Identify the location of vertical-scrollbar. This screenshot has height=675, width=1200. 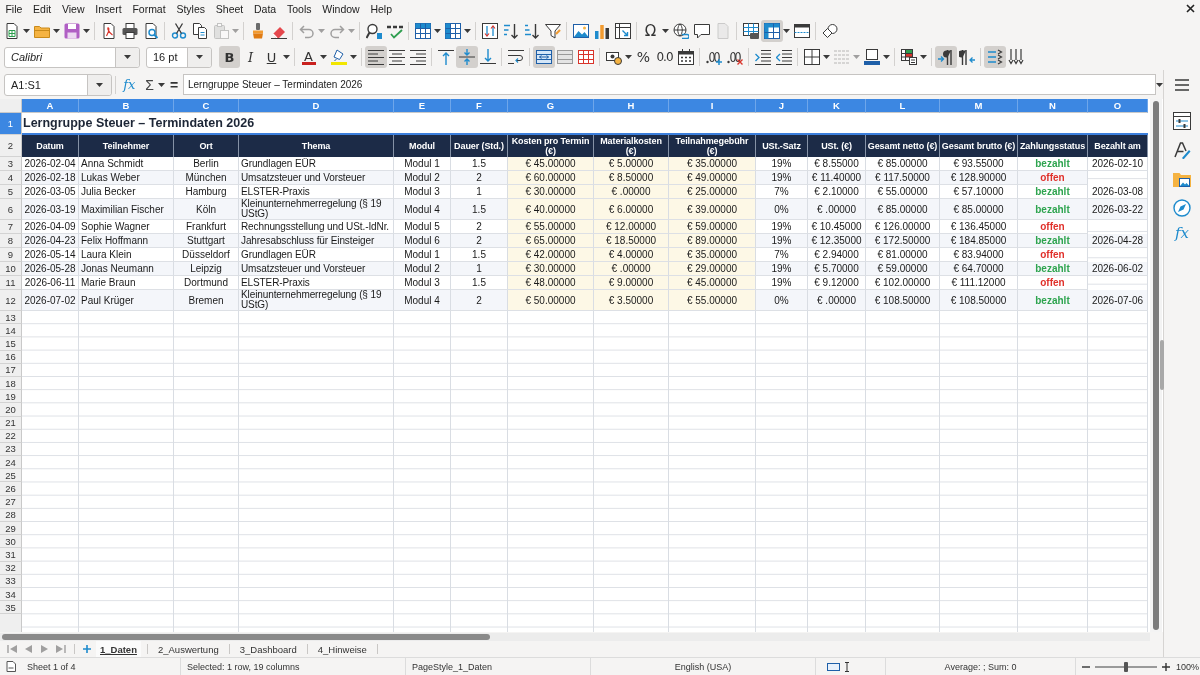
(1156, 365).